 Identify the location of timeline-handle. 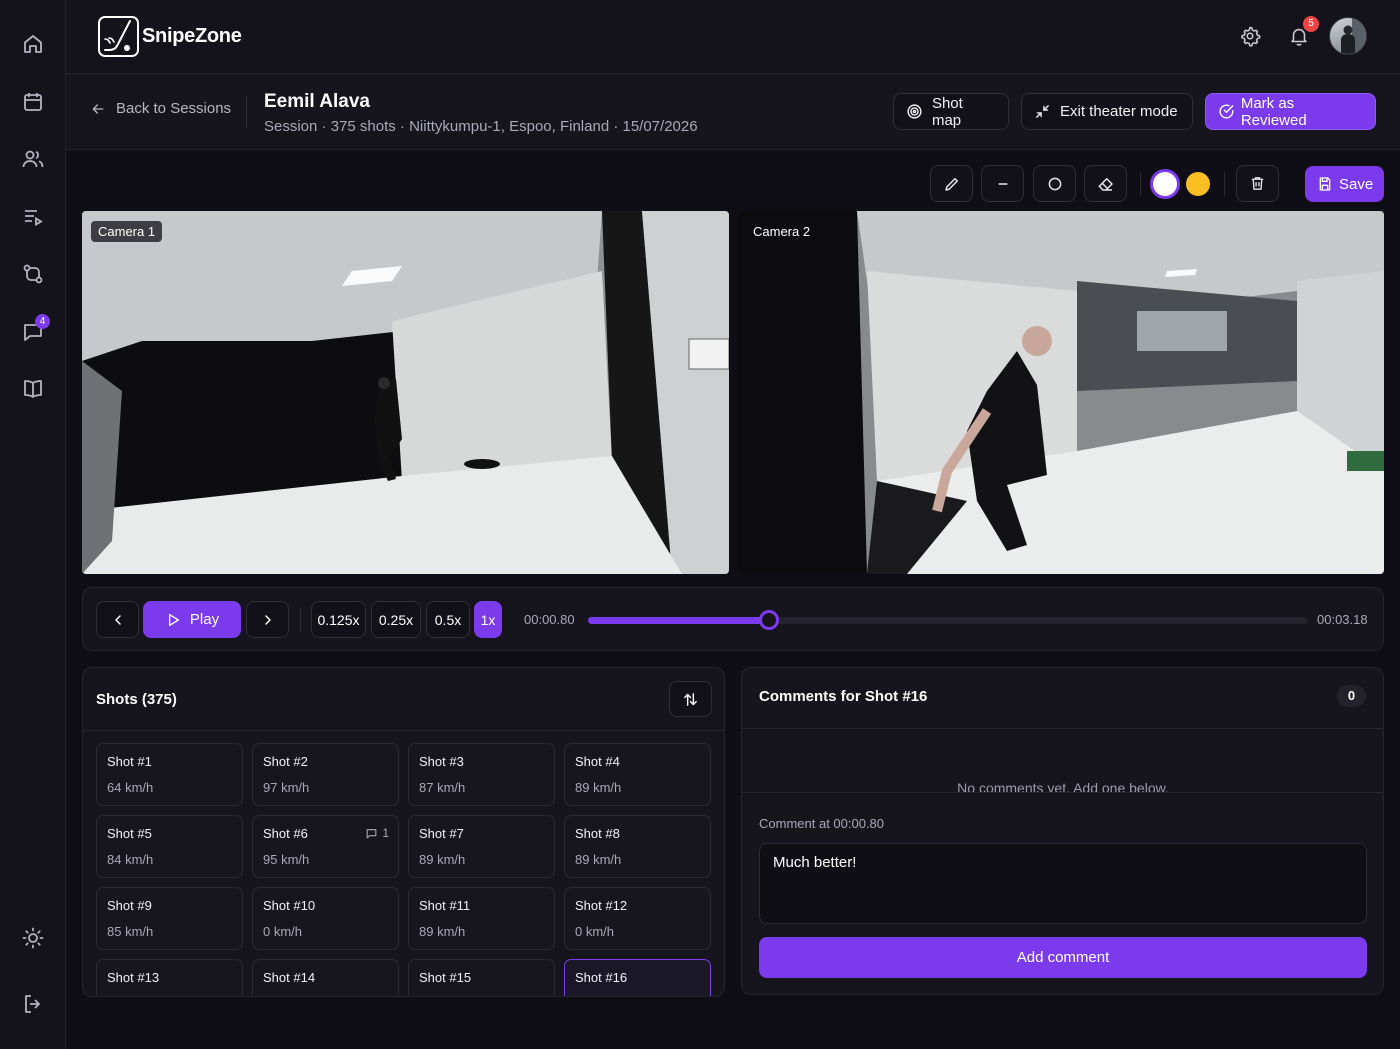
(769, 620).